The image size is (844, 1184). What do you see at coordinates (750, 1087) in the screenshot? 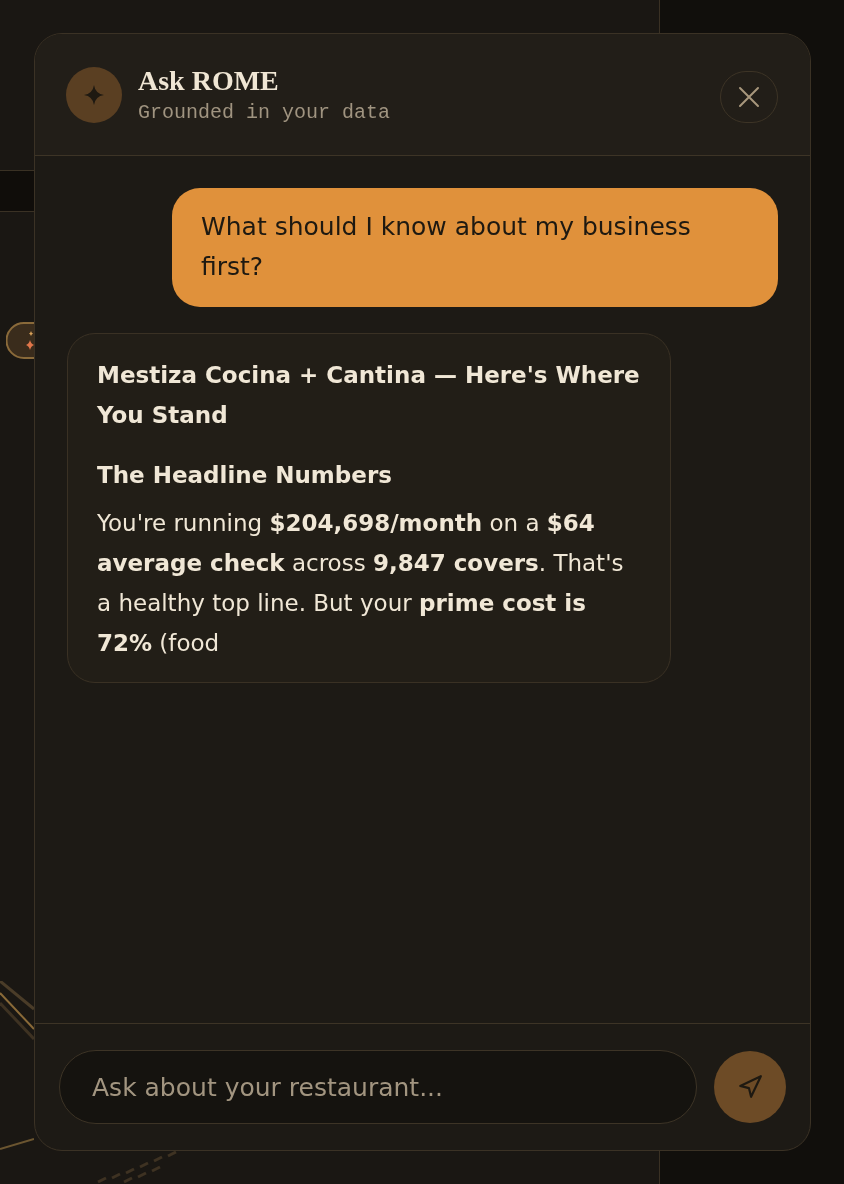
I see `send-icon` at bounding box center [750, 1087].